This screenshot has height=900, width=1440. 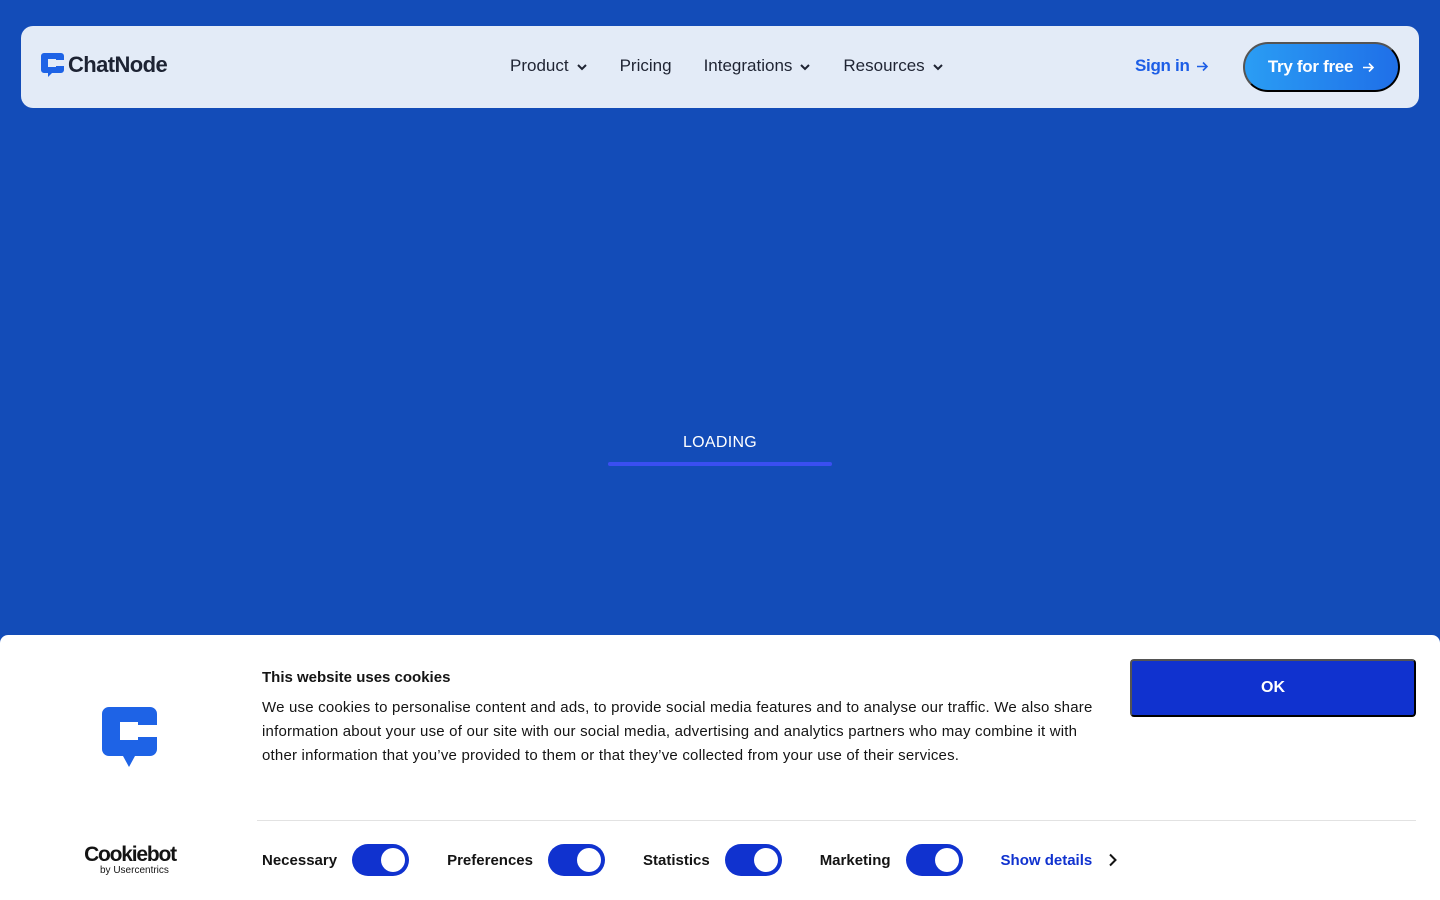 I want to click on cookiebot-logo-subtext: by Usercentrics, so click(x=134, y=870).